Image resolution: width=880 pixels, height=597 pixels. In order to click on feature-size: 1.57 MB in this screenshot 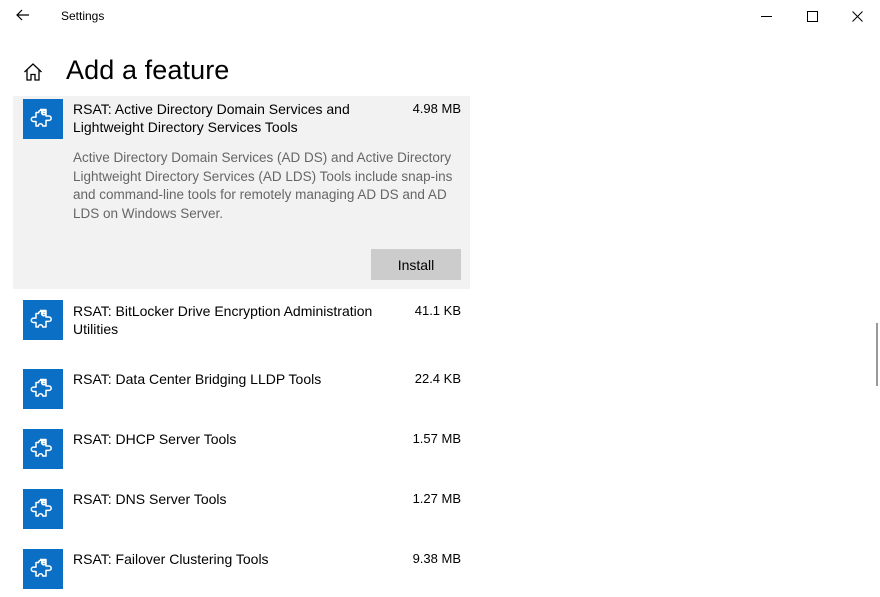, I will do `click(436, 438)`.